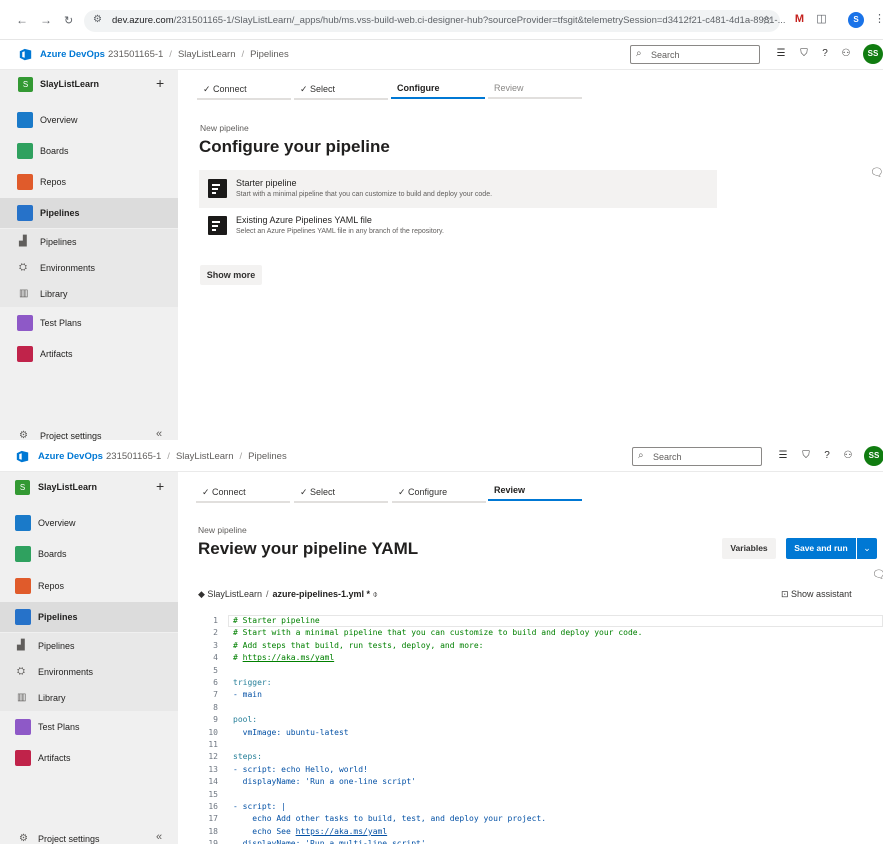  What do you see at coordinates (321, 594) in the screenshot?
I see `file-name: azure-pipelines-1.yml *` at bounding box center [321, 594].